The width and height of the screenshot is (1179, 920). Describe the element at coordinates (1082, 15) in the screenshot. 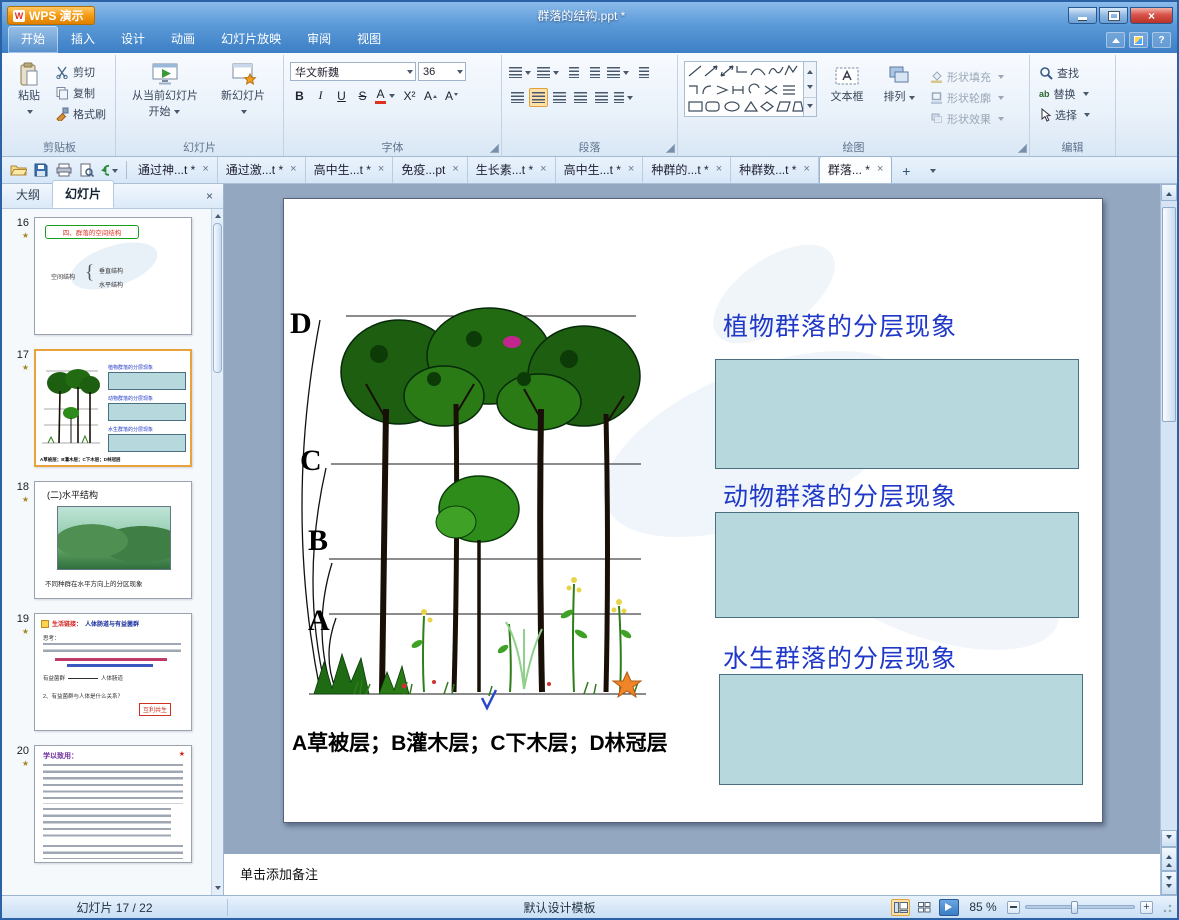

I see `minimize-button` at that location.